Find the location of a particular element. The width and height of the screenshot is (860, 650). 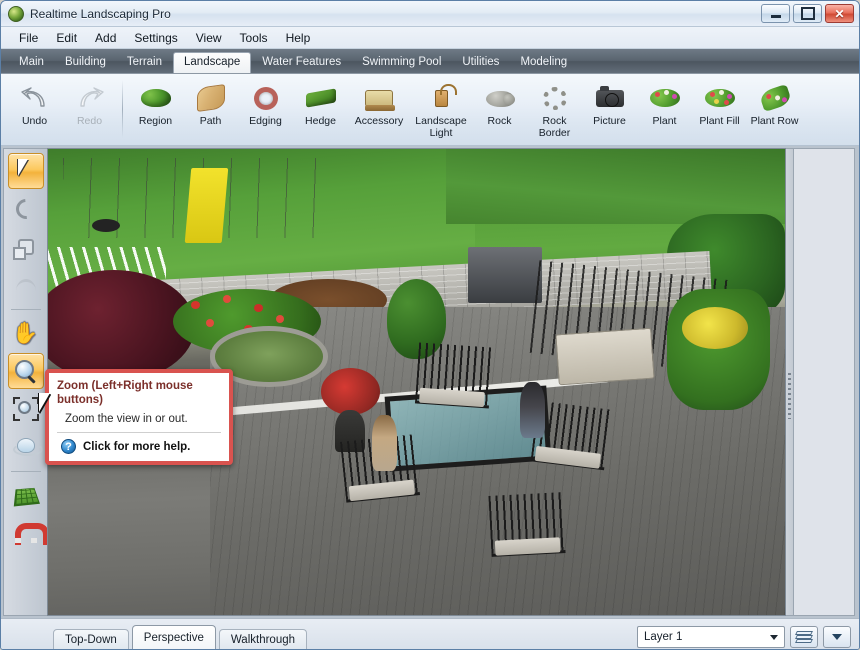

select-tool is located at coordinates (25, 171).